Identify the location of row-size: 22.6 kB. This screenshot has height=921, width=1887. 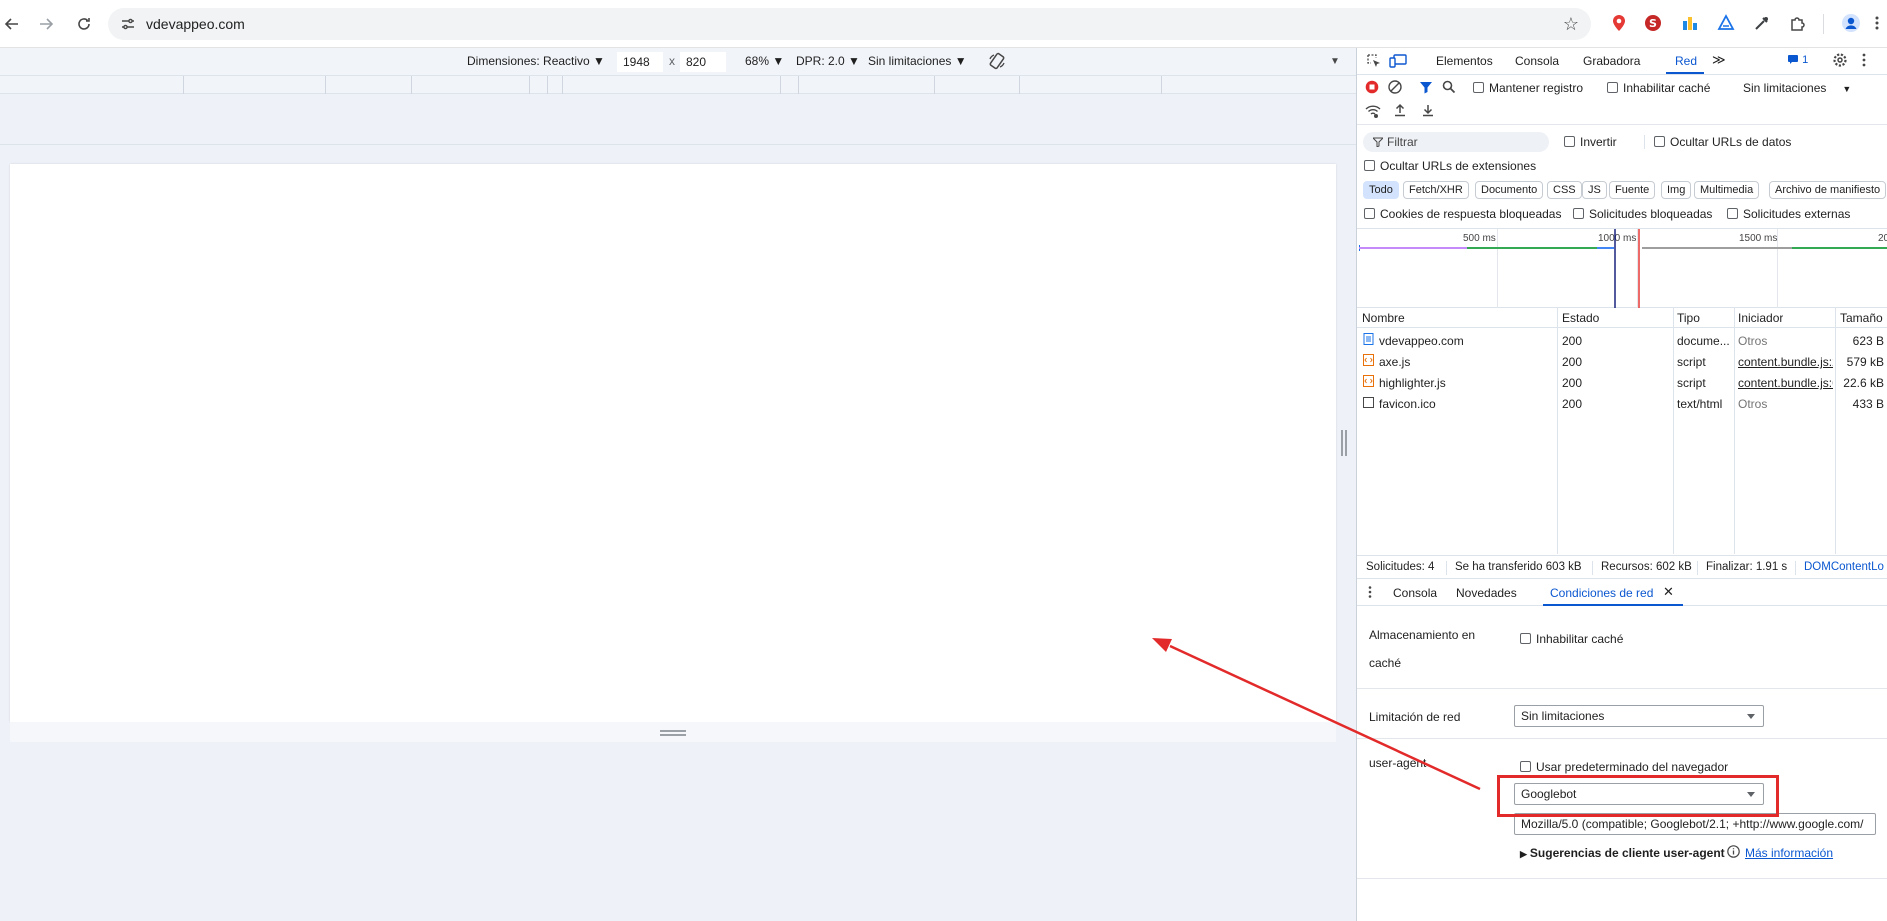
(1863, 383).